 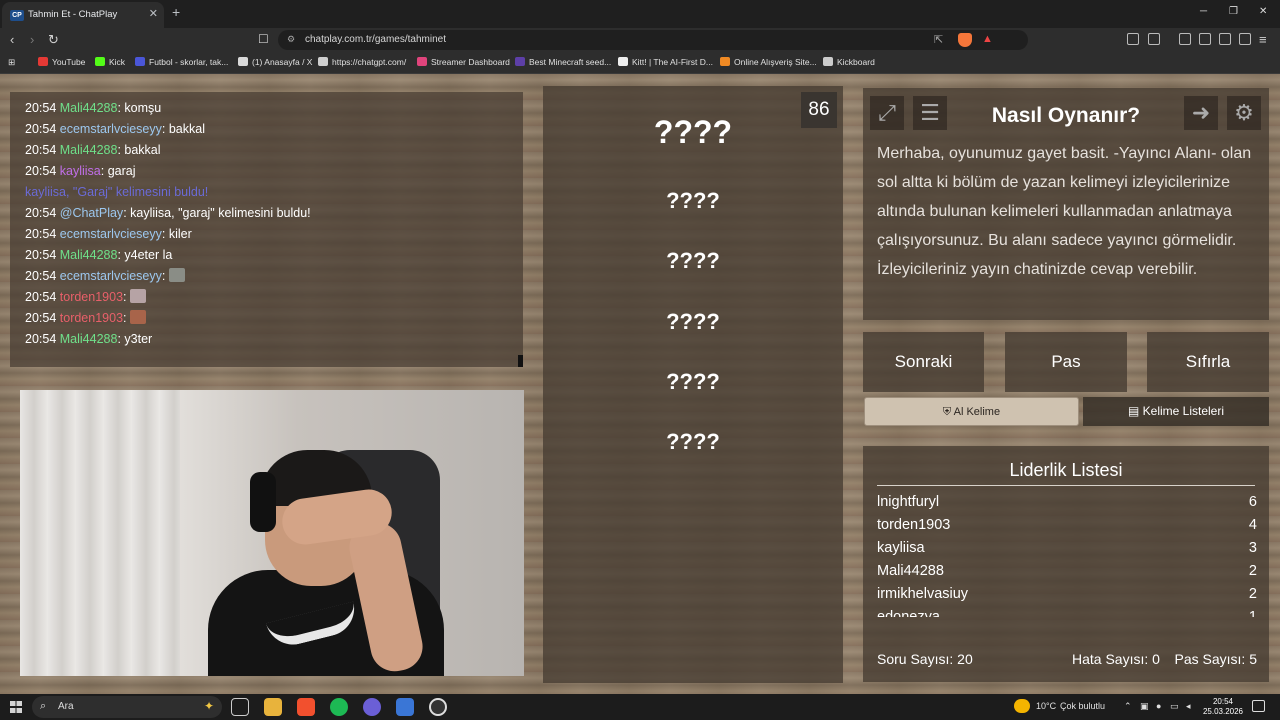 I want to click on task-view-icon, so click(x=240, y=707).